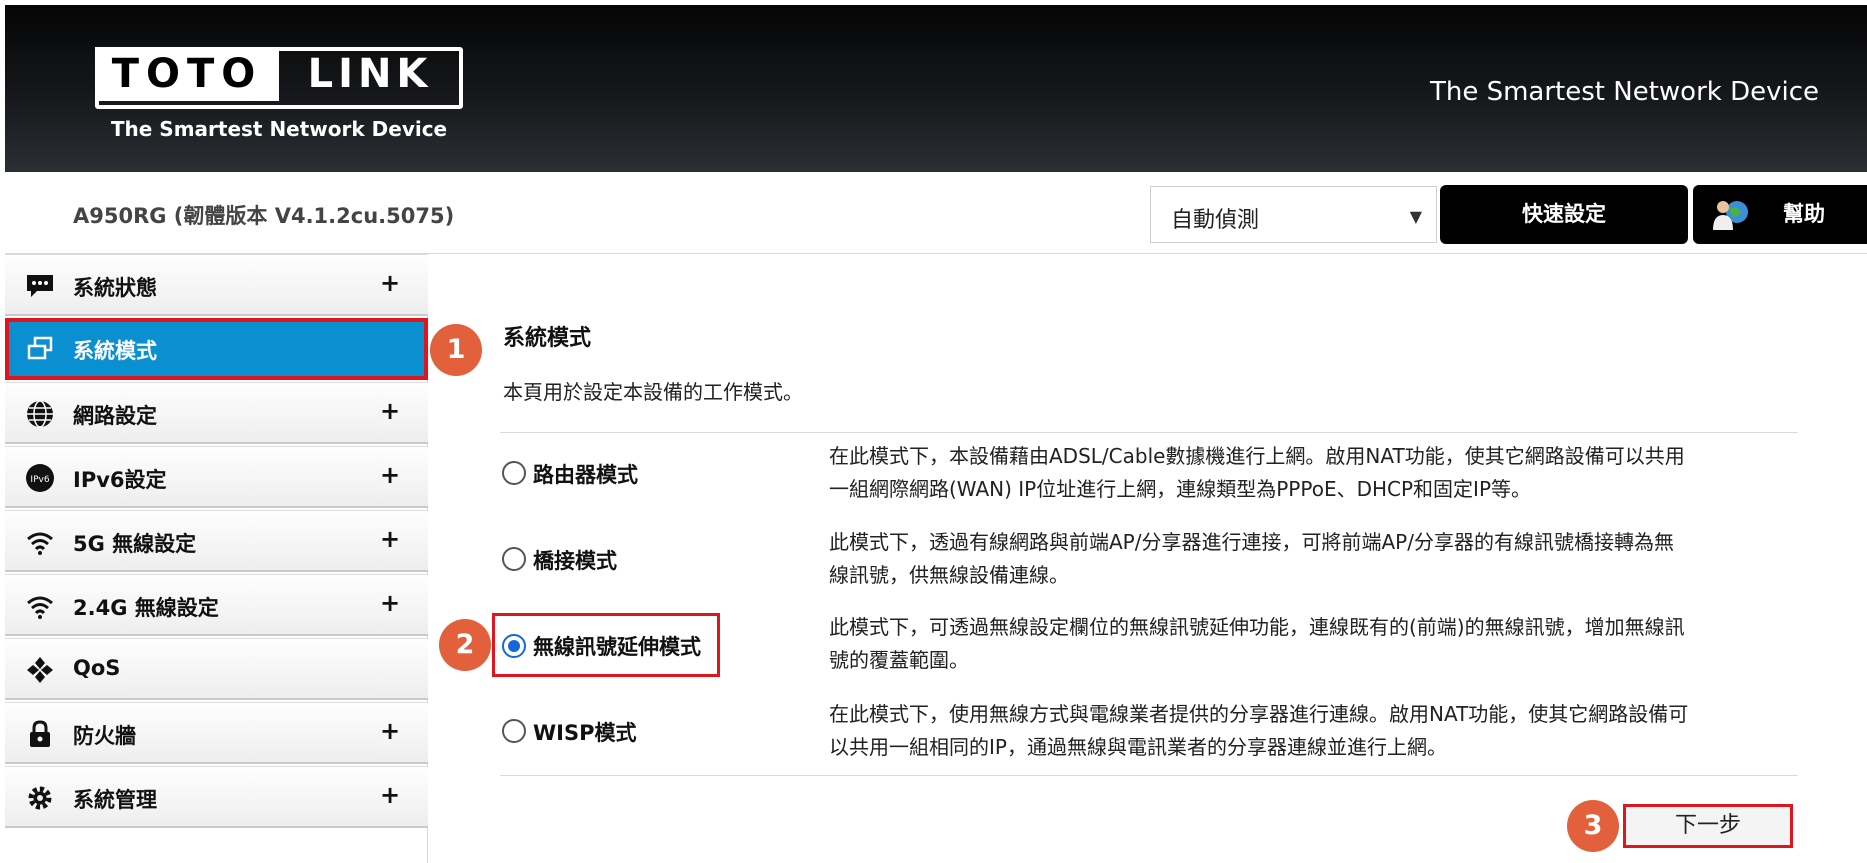 This screenshot has width=1867, height=863. Describe the element at coordinates (104, 736) in the screenshot. I see `sidebar-item-label: 防火牆` at that location.